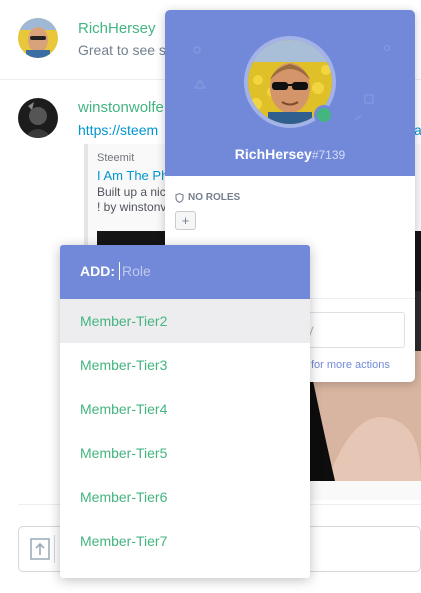 Image resolution: width=421 pixels, height=593 pixels. What do you see at coordinates (328, 155) in the screenshot?
I see `profile-discriminator: #7139` at bounding box center [328, 155].